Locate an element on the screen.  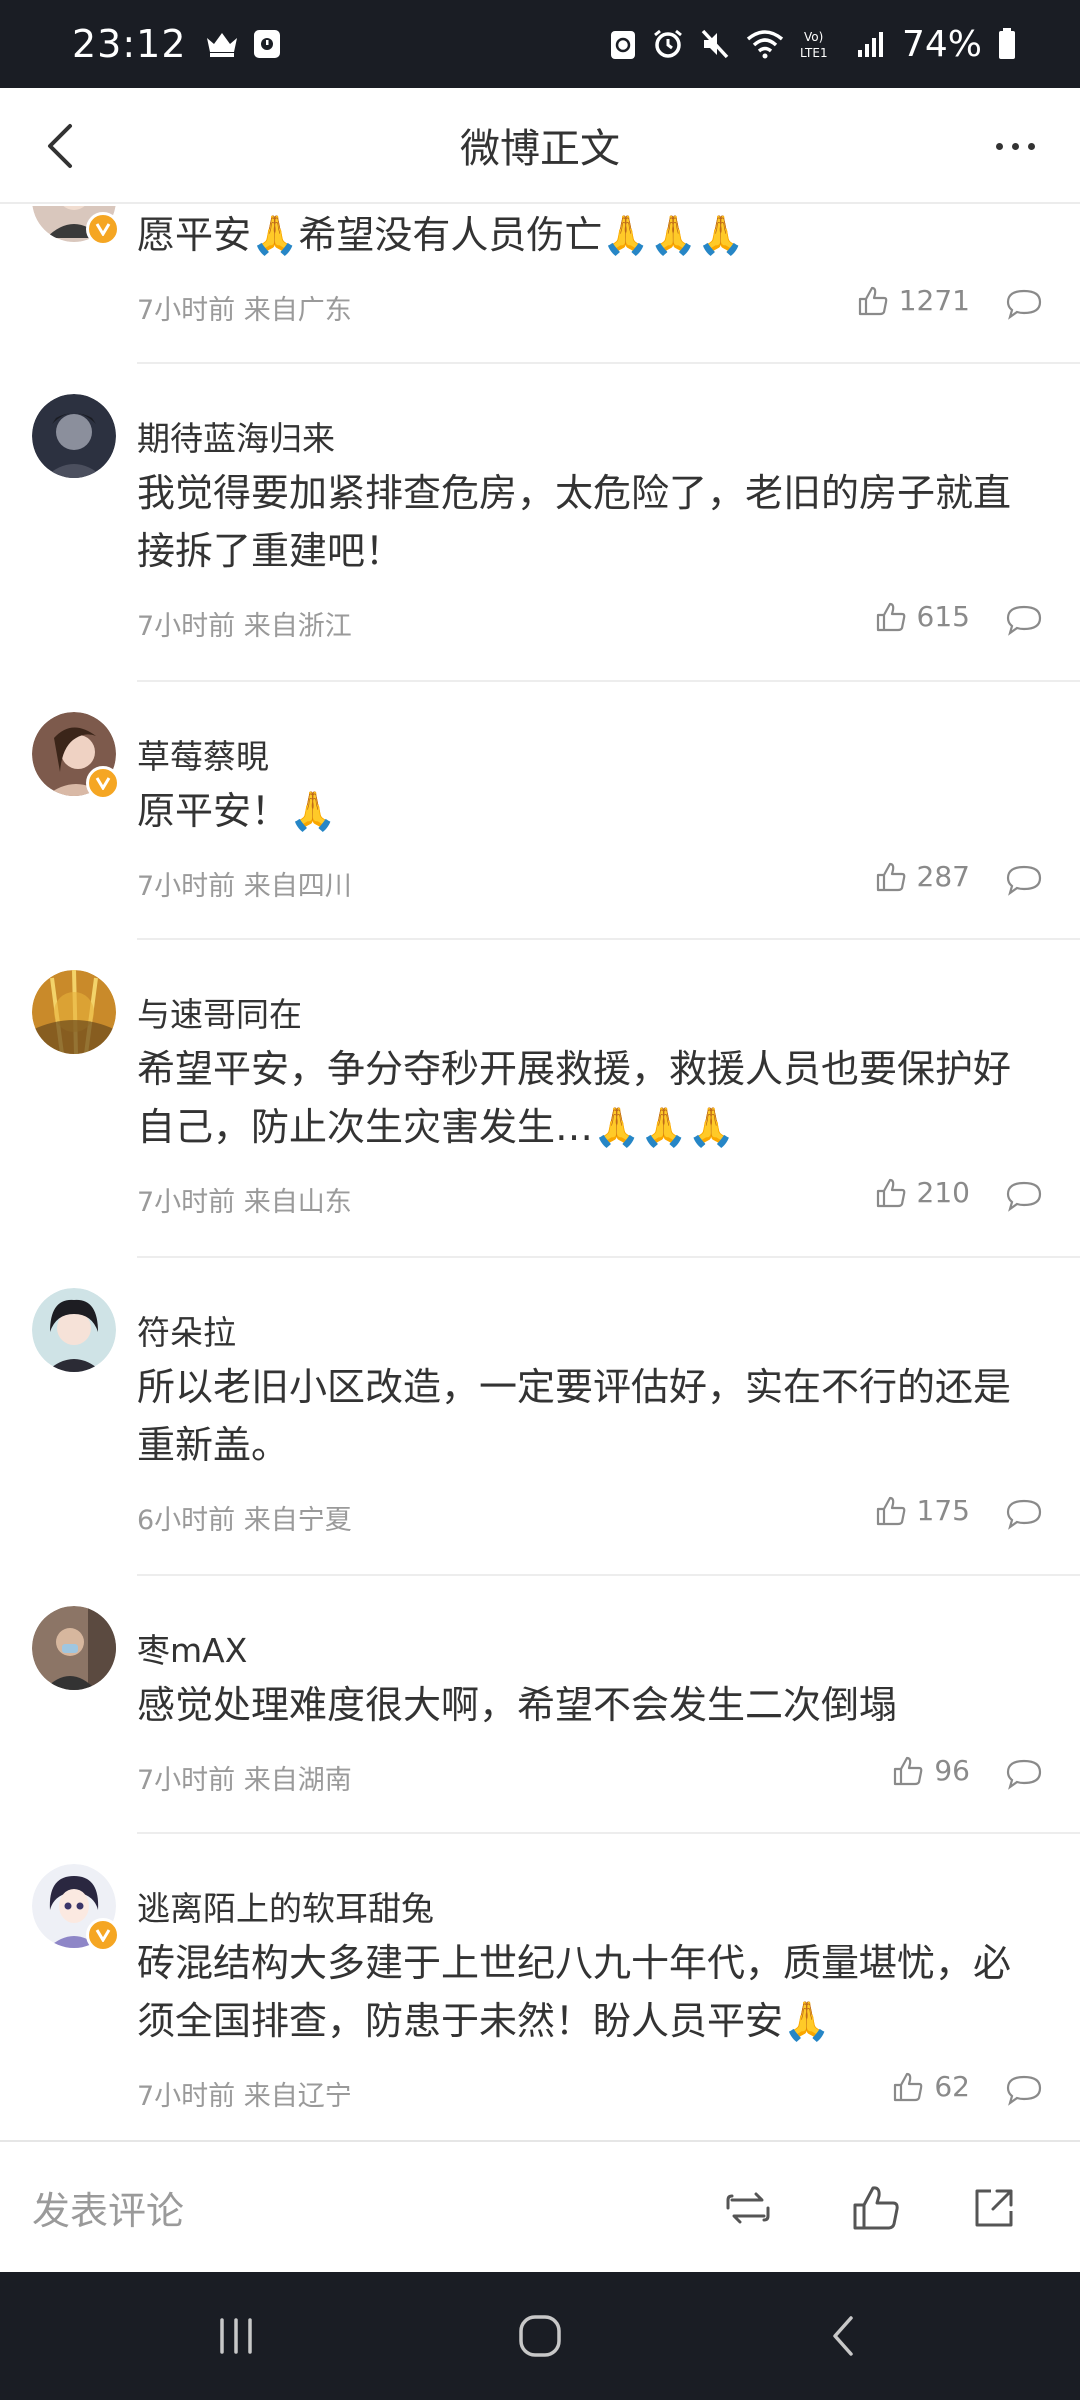
comment-text: 原平安！🙏 is located at coordinates (237, 811).